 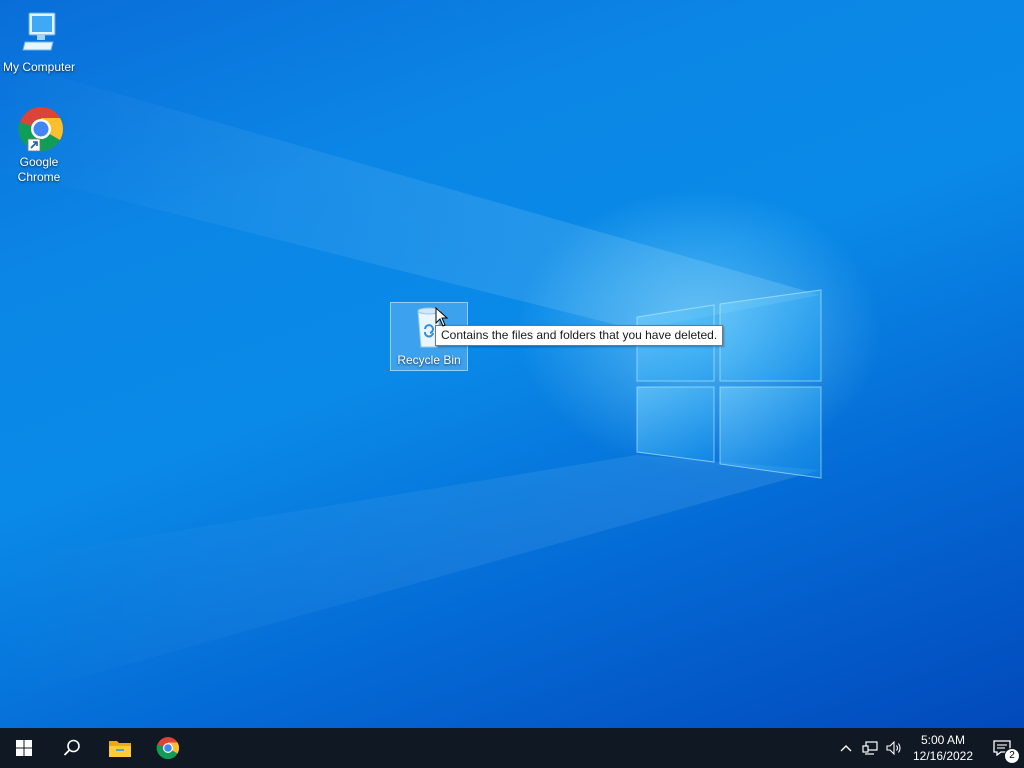 What do you see at coordinates (943, 748) in the screenshot?
I see `clock: 5:00 AM 12/16/2022` at bounding box center [943, 748].